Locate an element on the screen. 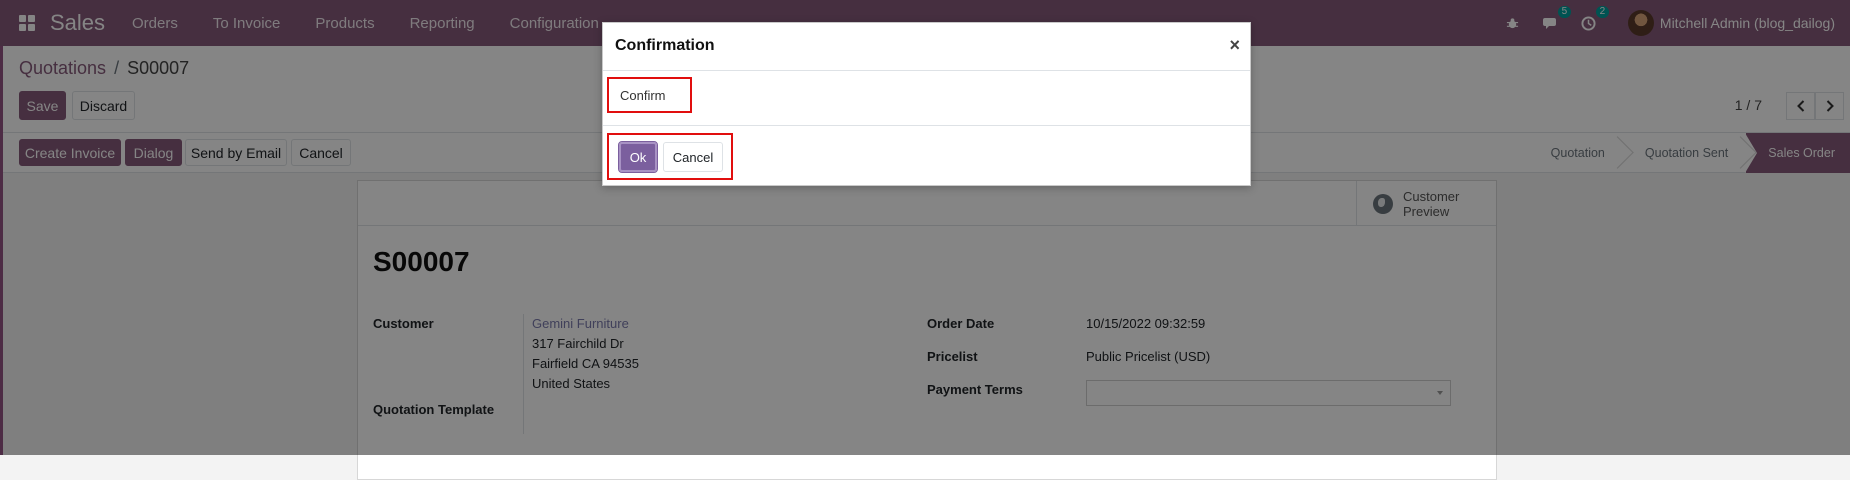 The width and height of the screenshot is (1850, 480). confirmation-dialog: Confirmation × Confirm Ok Cancel is located at coordinates (926, 104).